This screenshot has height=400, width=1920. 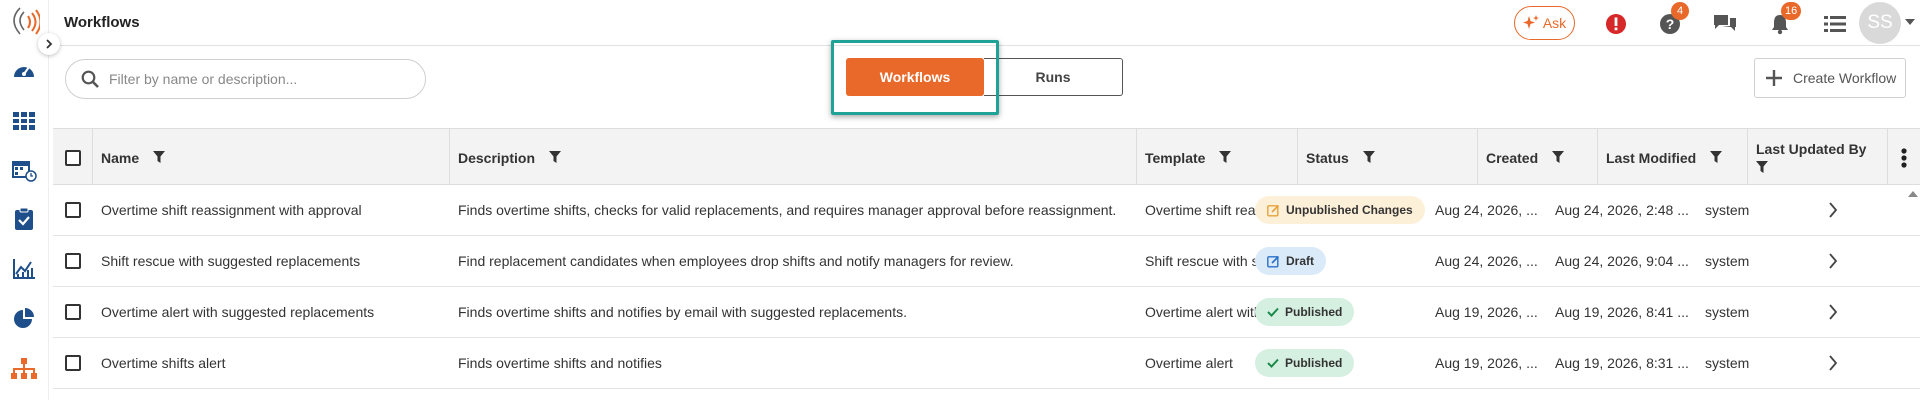 I want to click on status-badge: Unpublished Changes, so click(x=1340, y=210).